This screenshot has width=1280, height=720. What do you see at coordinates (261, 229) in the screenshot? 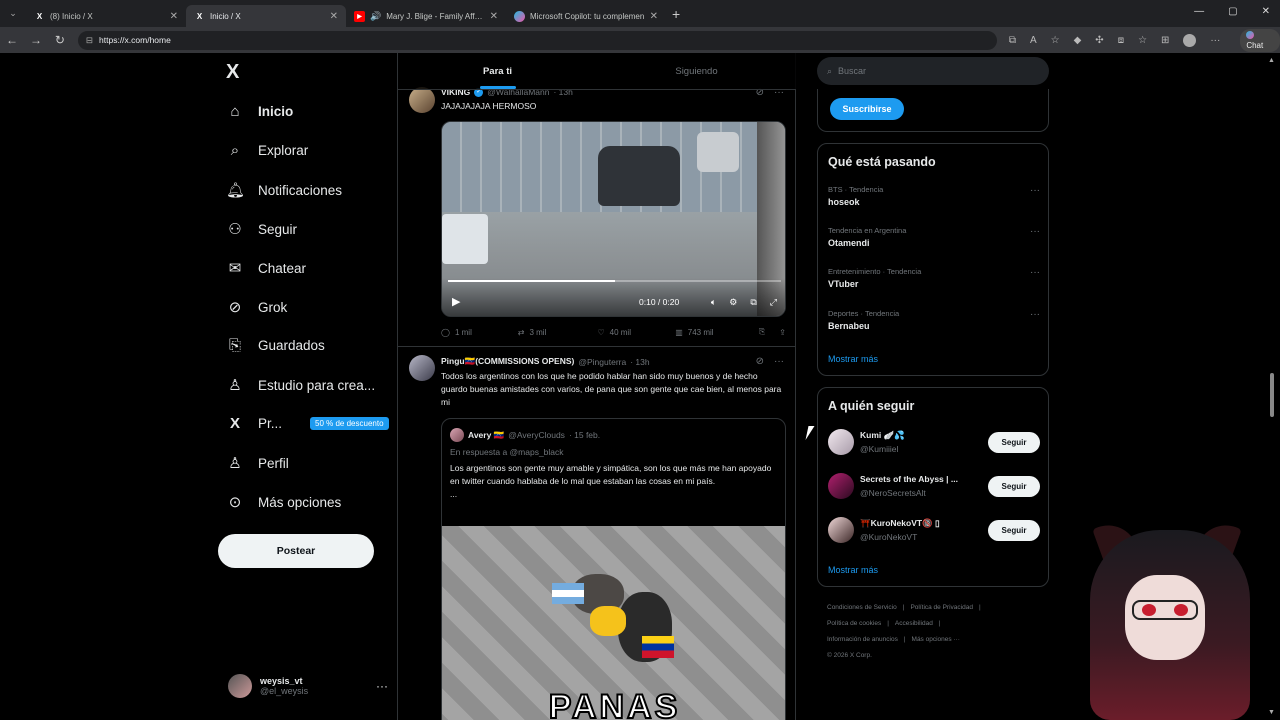
I see `sidebar-item-follow: ⚇ Seguir` at bounding box center [261, 229].